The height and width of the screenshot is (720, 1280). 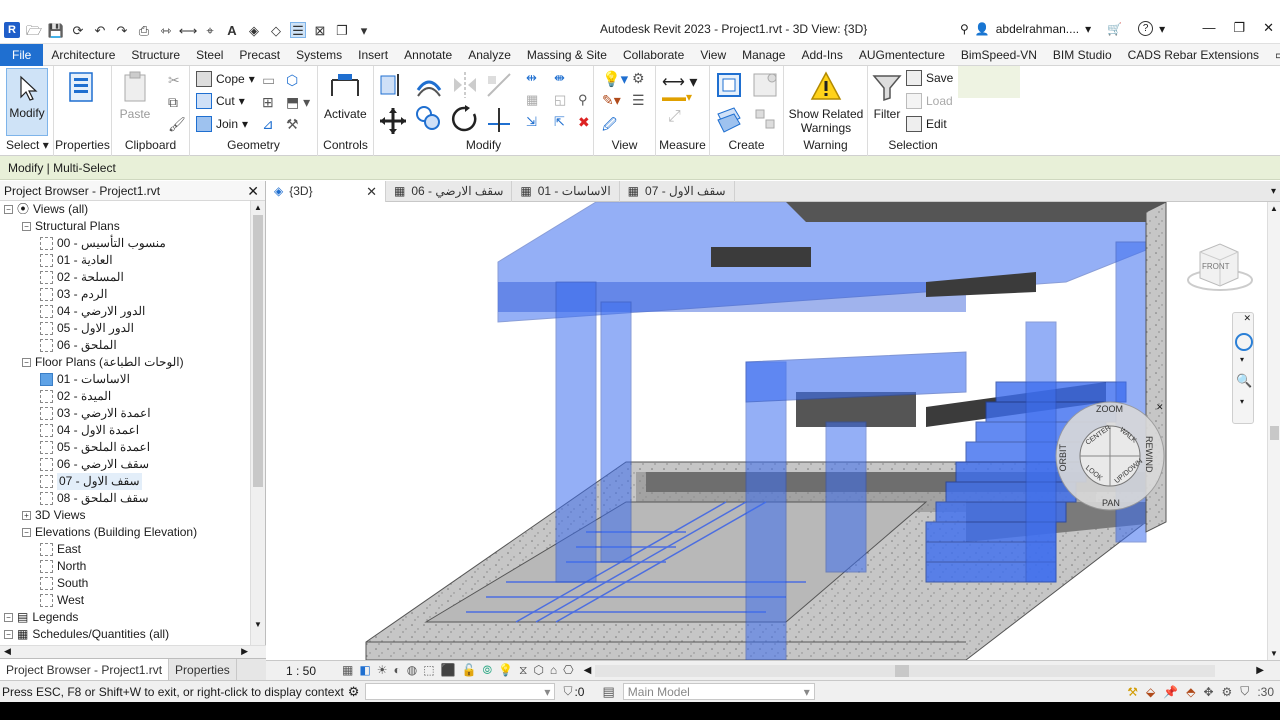 What do you see at coordinates (222, 124) in the screenshot?
I see `join-button: Join ▾` at bounding box center [222, 124].